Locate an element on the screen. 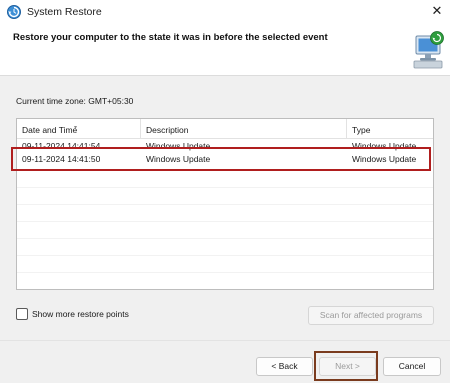 The width and height of the screenshot is (450, 383). close-button: ✕ is located at coordinates (437, 11).